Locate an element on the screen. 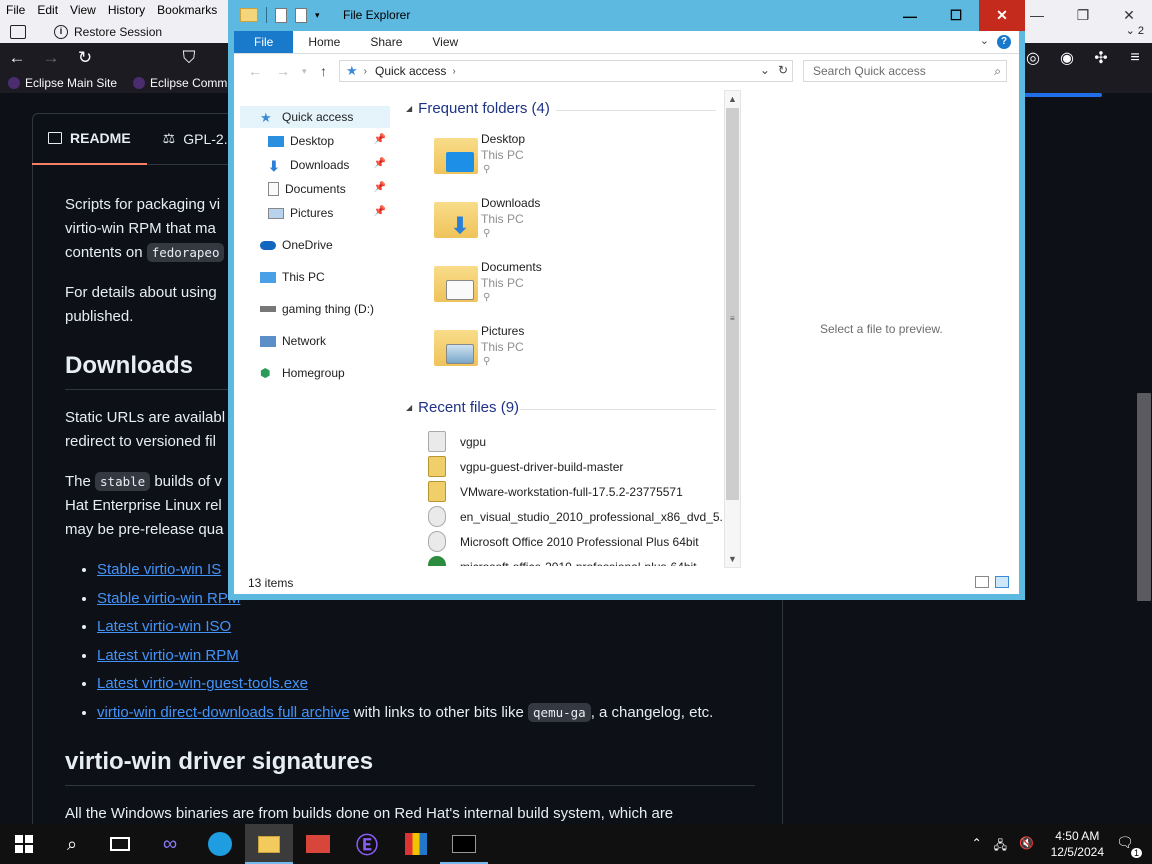 This screenshot has height=864, width=1152. scroll-up-icon: ▲ is located at coordinates (732, 99).